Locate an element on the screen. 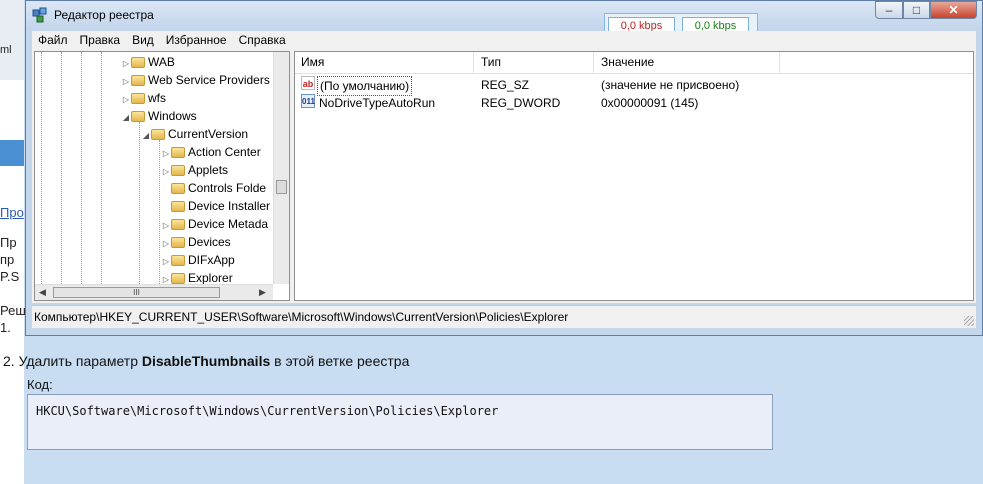  column-value: Значение is located at coordinates (627, 62).